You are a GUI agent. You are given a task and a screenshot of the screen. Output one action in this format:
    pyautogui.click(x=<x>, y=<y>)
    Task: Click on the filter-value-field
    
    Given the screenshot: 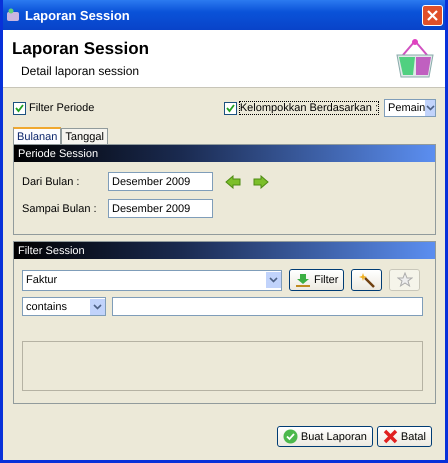 What is the action you would take?
    pyautogui.click(x=267, y=306)
    